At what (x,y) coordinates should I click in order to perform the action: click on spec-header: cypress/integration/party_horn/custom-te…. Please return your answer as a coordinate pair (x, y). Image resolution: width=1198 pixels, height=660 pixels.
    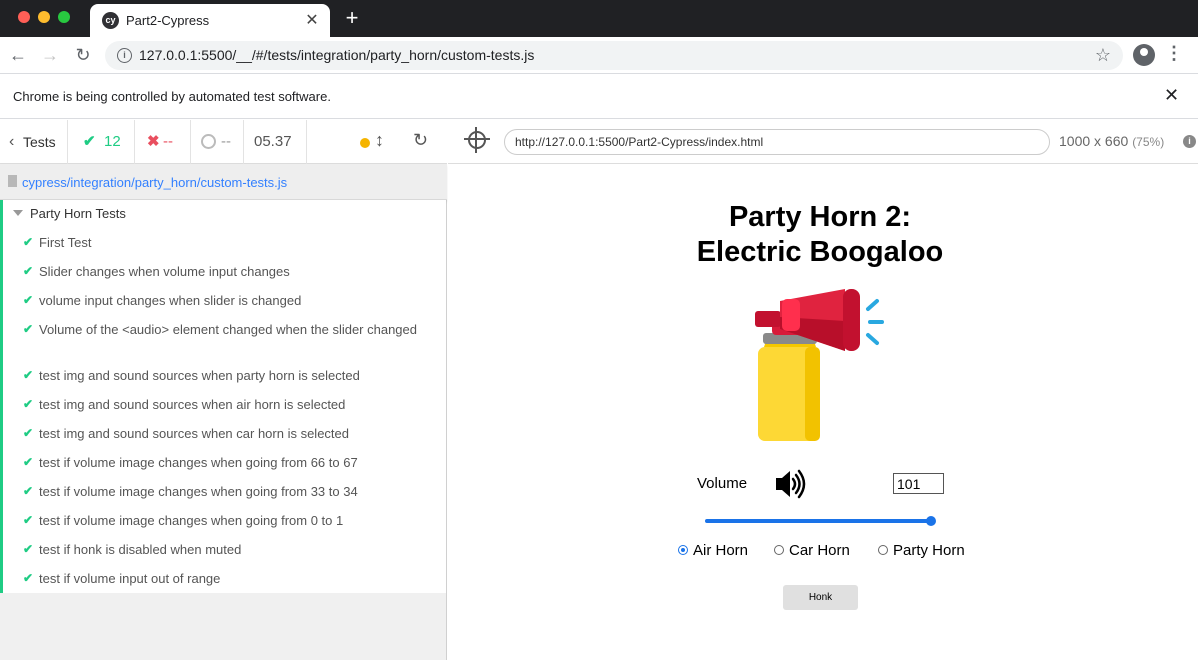
    Looking at the image, I should click on (223, 182).